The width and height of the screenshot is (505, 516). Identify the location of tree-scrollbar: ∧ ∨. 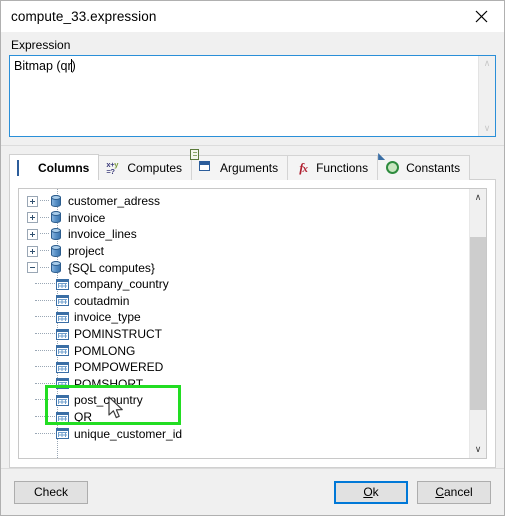
(477, 323).